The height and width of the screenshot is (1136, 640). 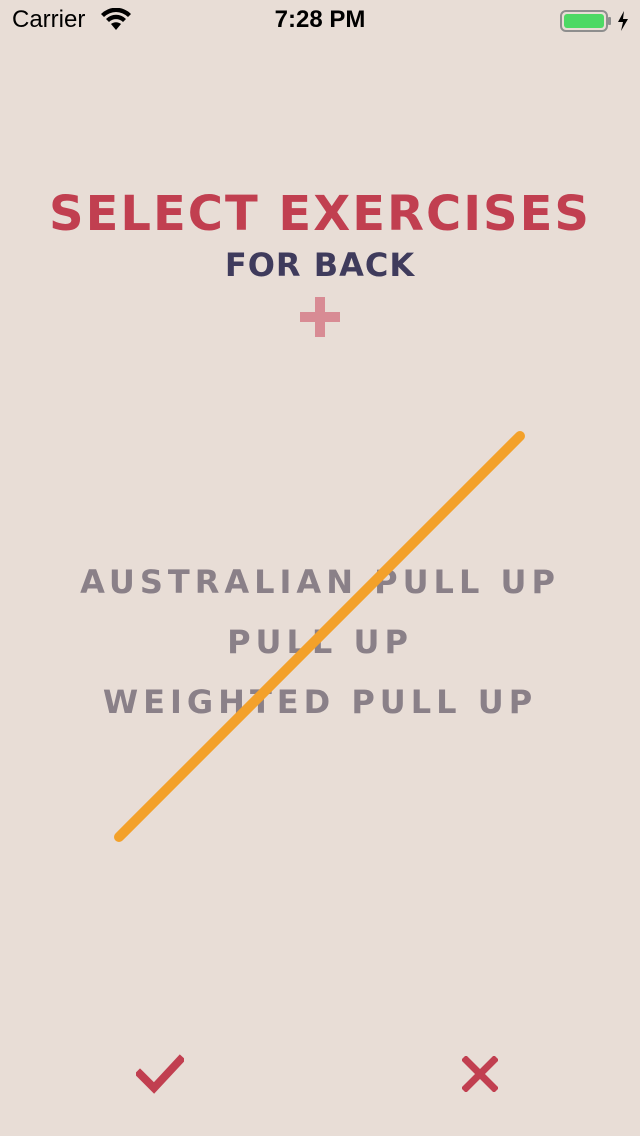 I want to click on status-time: 7:28 PM, so click(x=320, y=19).